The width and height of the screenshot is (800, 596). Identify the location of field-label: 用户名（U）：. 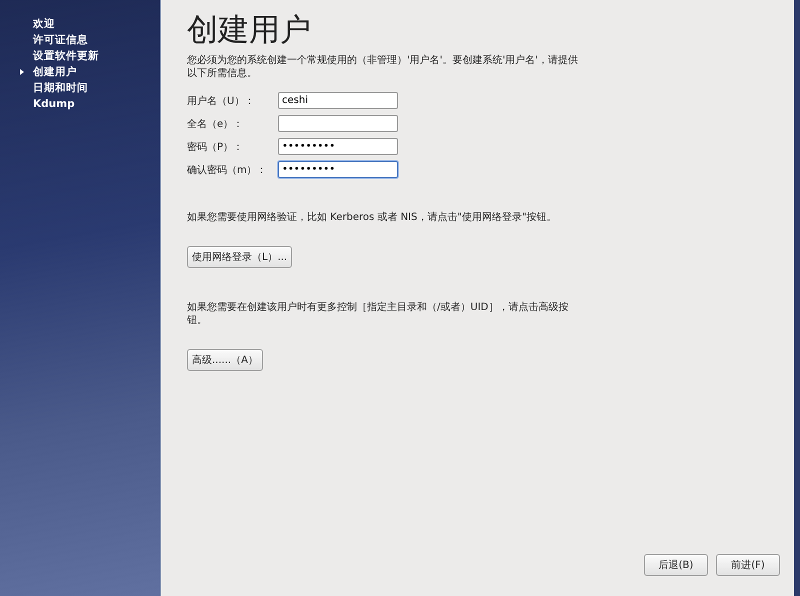
(221, 101).